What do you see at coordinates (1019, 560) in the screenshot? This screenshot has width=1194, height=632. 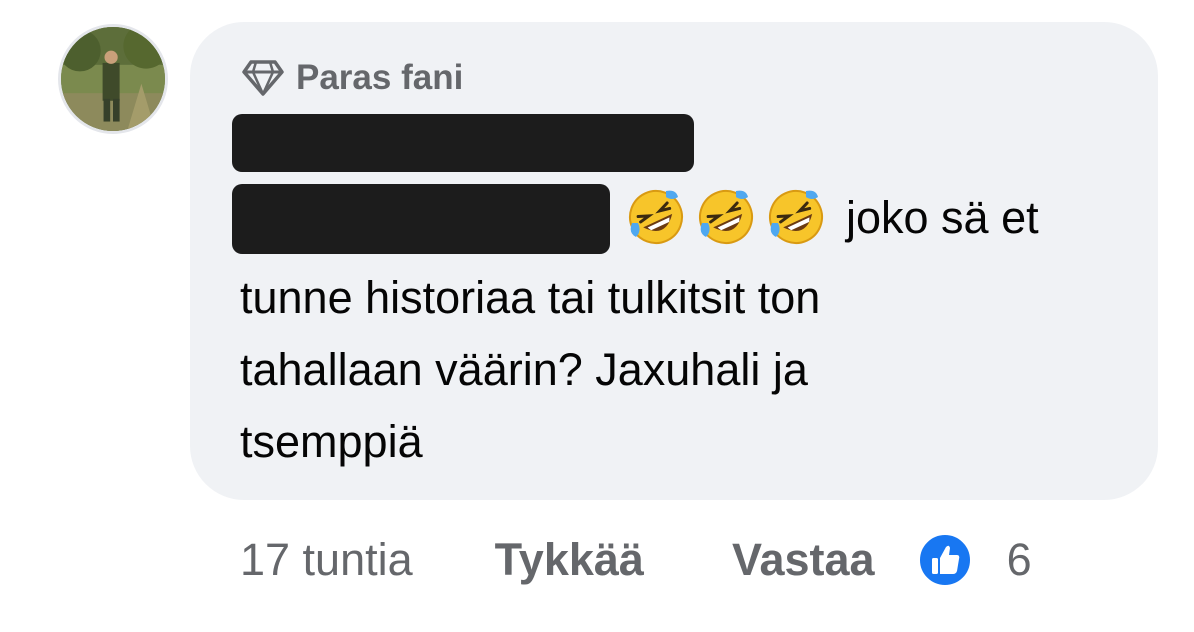 I see `reaction-count: 6` at bounding box center [1019, 560].